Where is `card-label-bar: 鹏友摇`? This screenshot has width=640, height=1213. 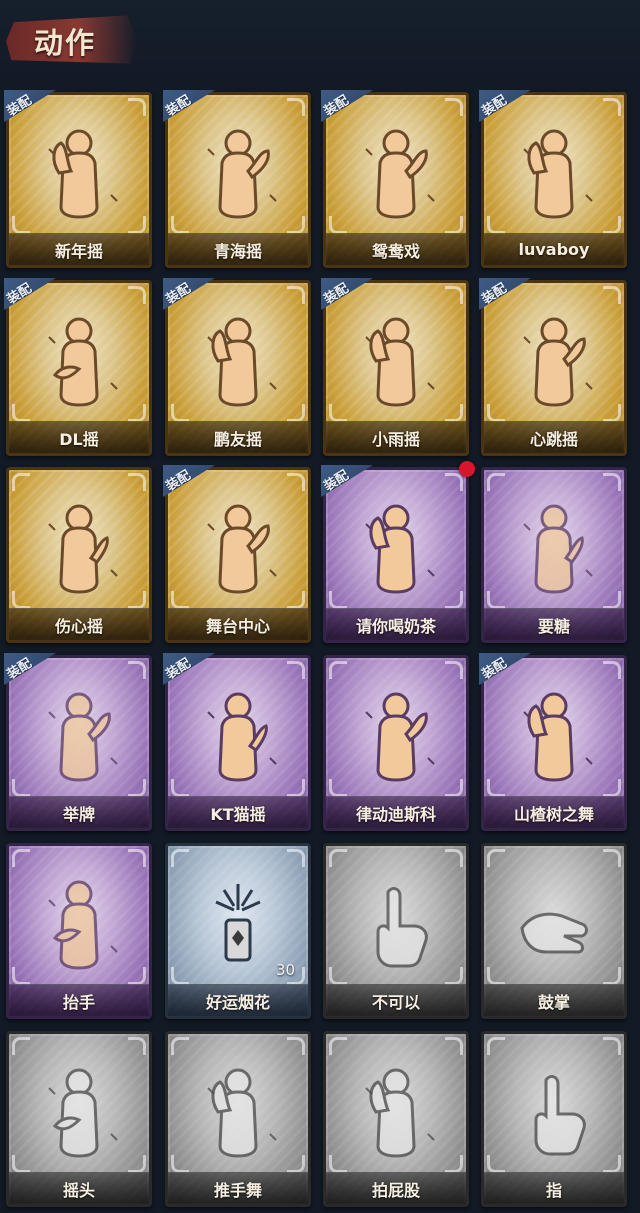 card-label-bar: 鹏友摇 is located at coordinates (238, 437).